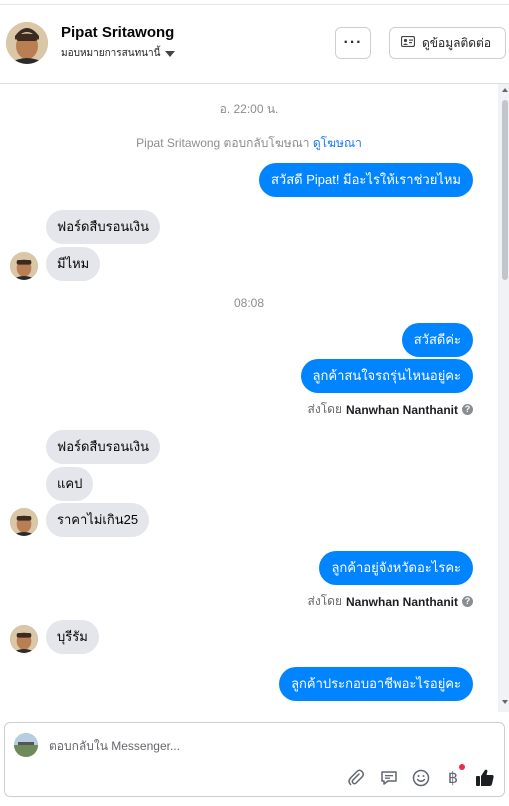  I want to click on more-options-button: ···, so click(353, 43).